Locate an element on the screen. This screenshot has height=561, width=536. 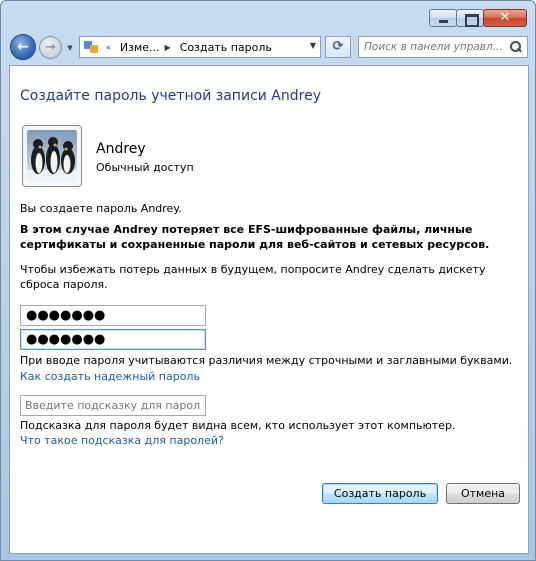
search-box is located at coordinates (443, 47).